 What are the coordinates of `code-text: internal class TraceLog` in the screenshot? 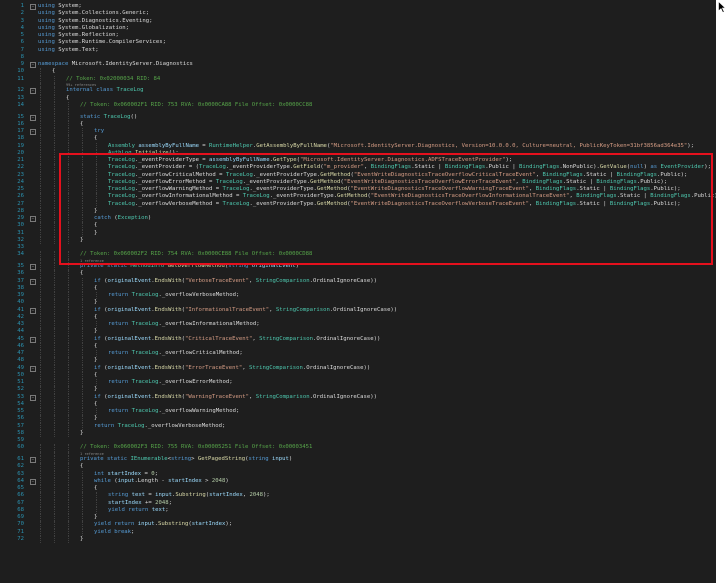 It's located at (104, 90).